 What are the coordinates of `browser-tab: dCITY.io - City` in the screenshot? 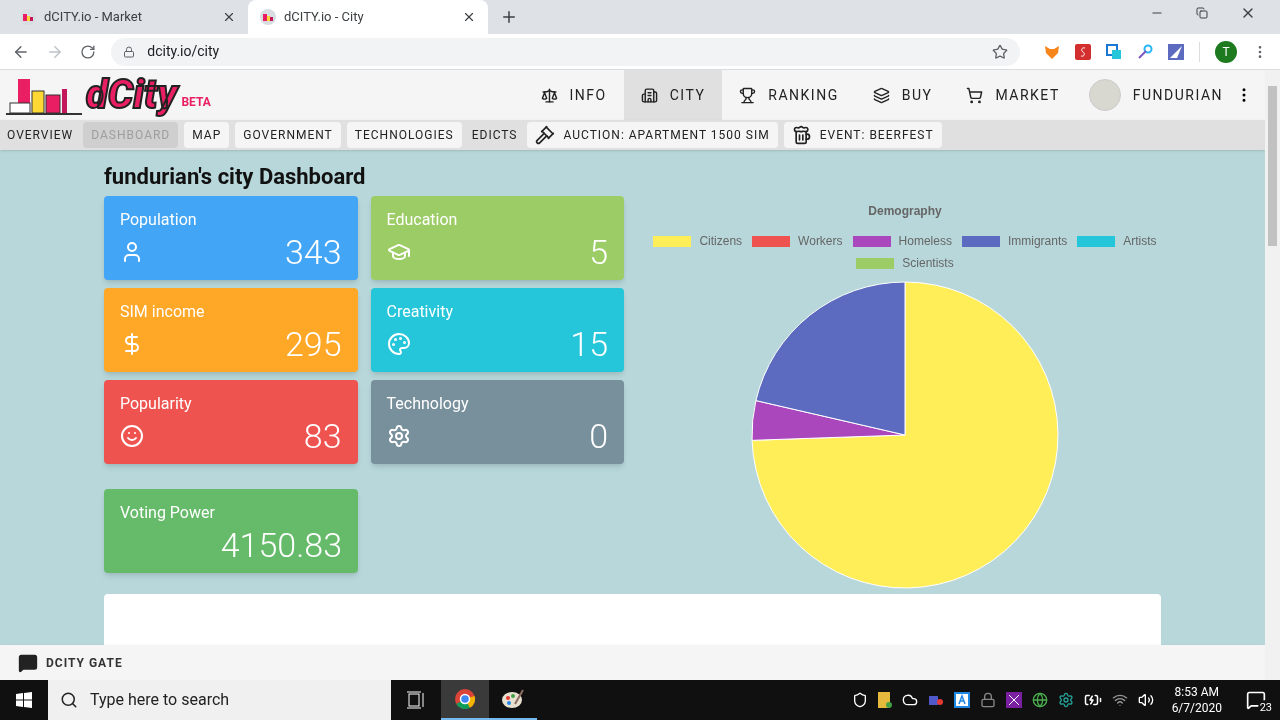 It's located at (368, 17).